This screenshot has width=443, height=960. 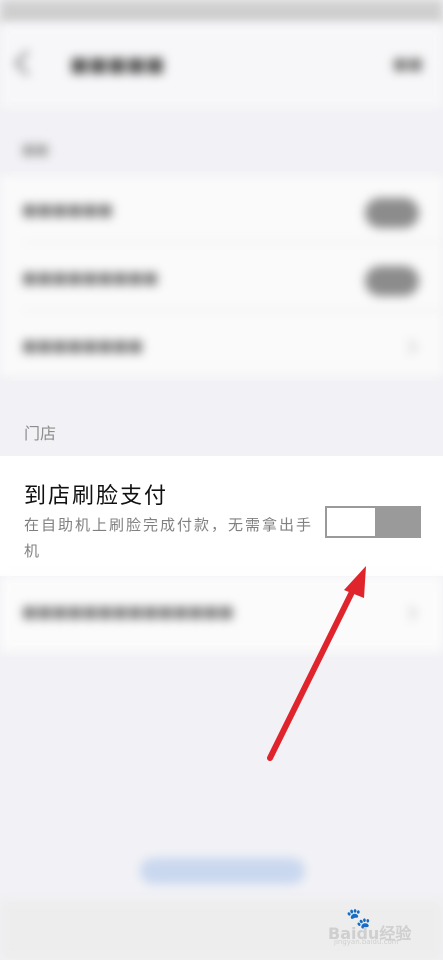 What do you see at coordinates (117, 64) in the screenshot?
I see `page-title: ■■■■■` at bounding box center [117, 64].